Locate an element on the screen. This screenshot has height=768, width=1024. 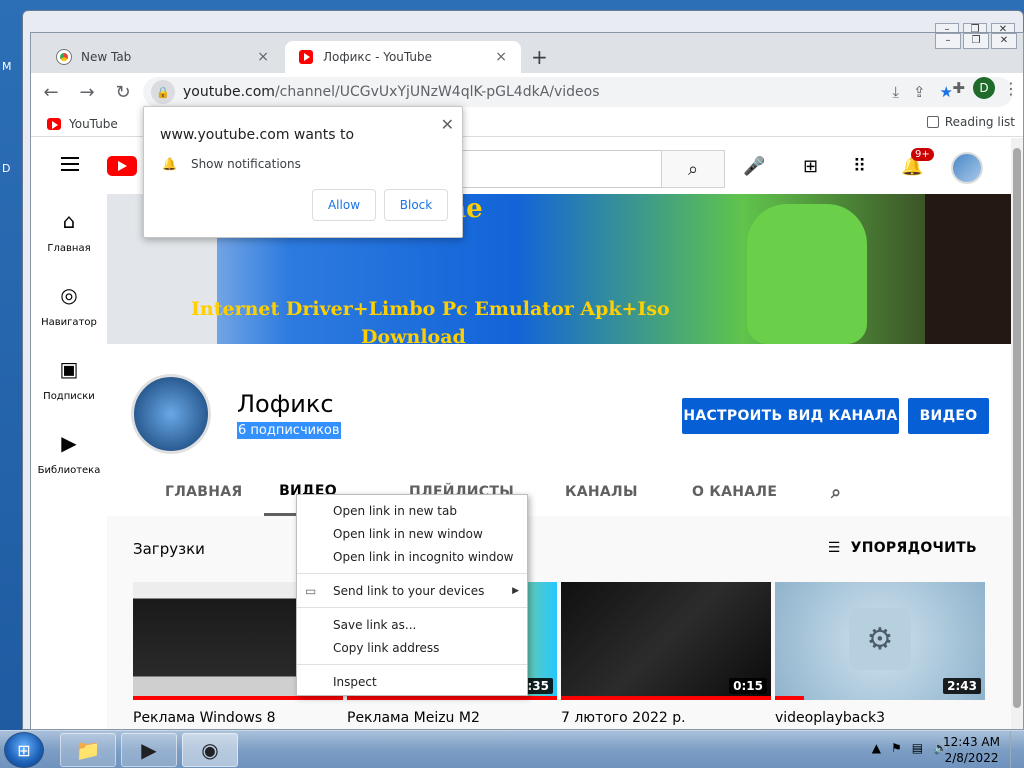
menu-item-open-incognito: Open link in incognito window is located at coordinates (412, 556).